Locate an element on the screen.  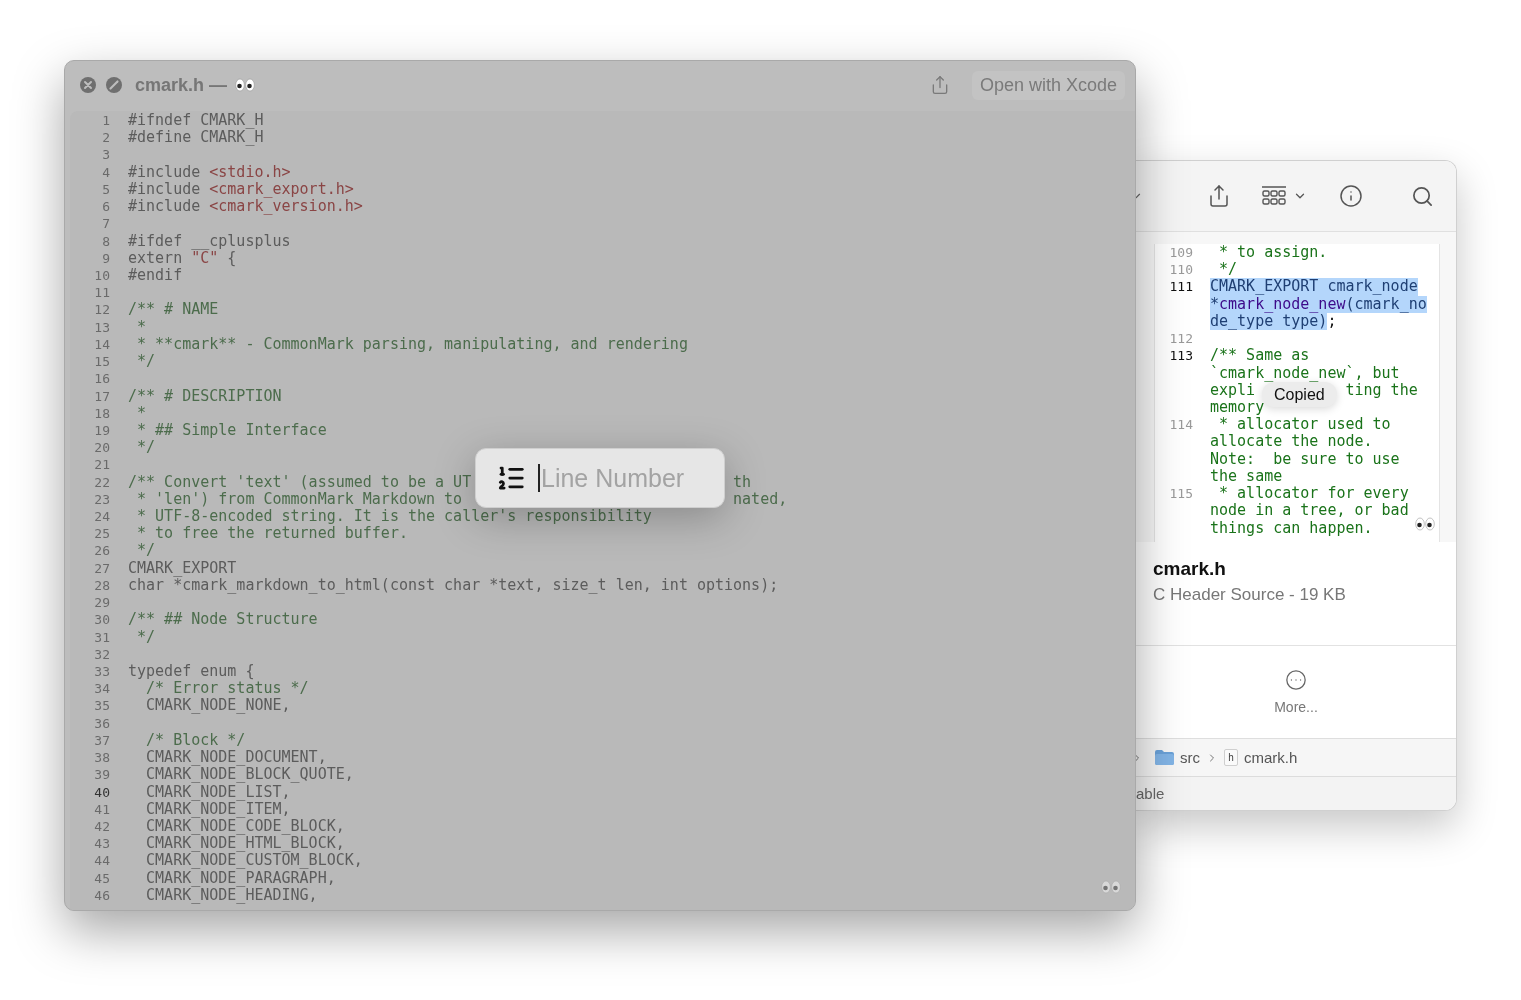
code-line: Note: be sure to use is located at coordinates (1305, 458).